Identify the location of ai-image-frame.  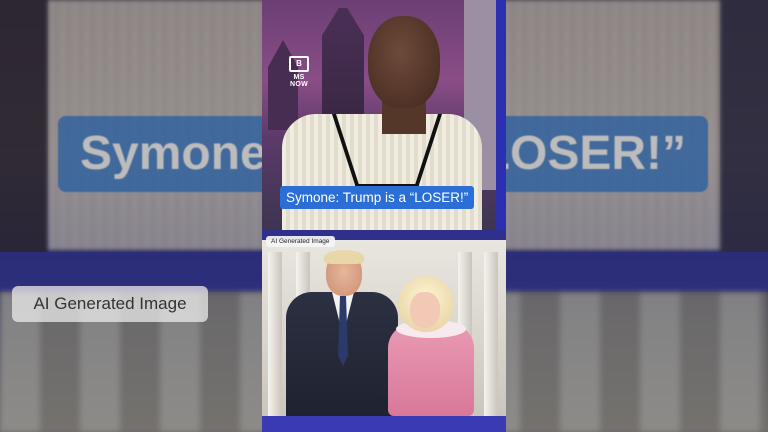
(384, 328).